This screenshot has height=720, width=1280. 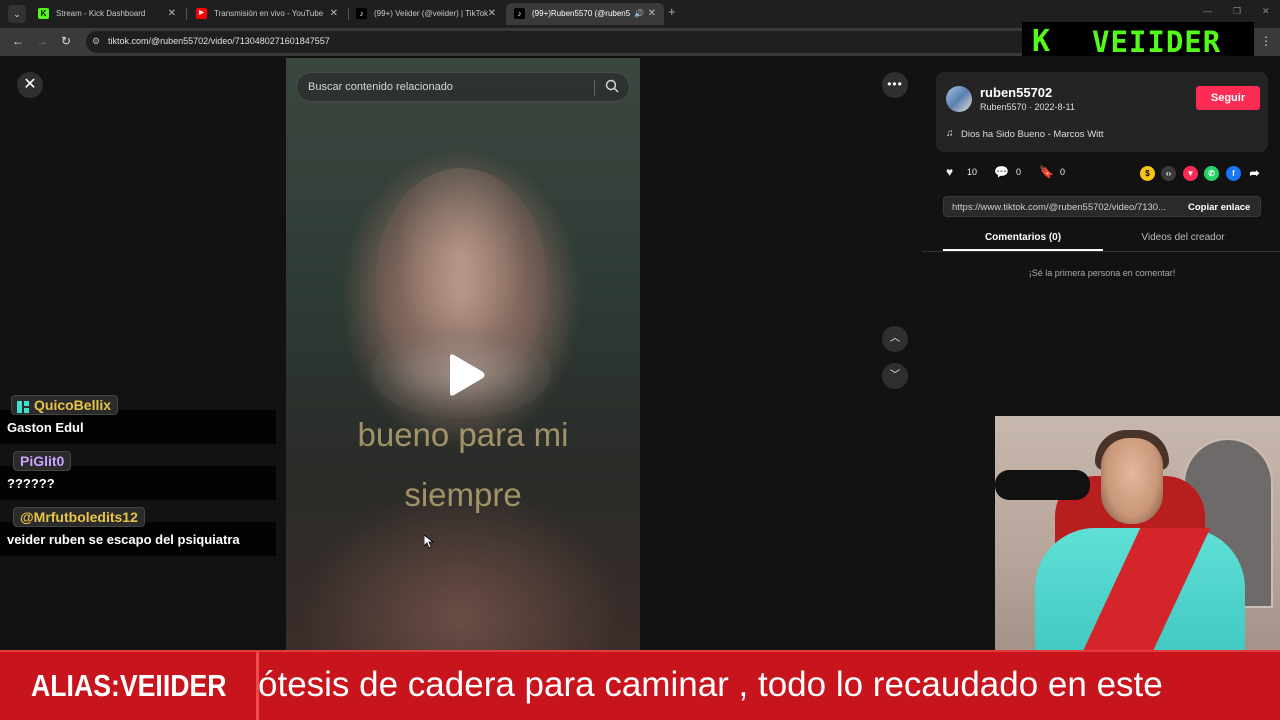 What do you see at coordinates (30, 85) in the screenshot?
I see `close-video-button: ✕` at bounding box center [30, 85].